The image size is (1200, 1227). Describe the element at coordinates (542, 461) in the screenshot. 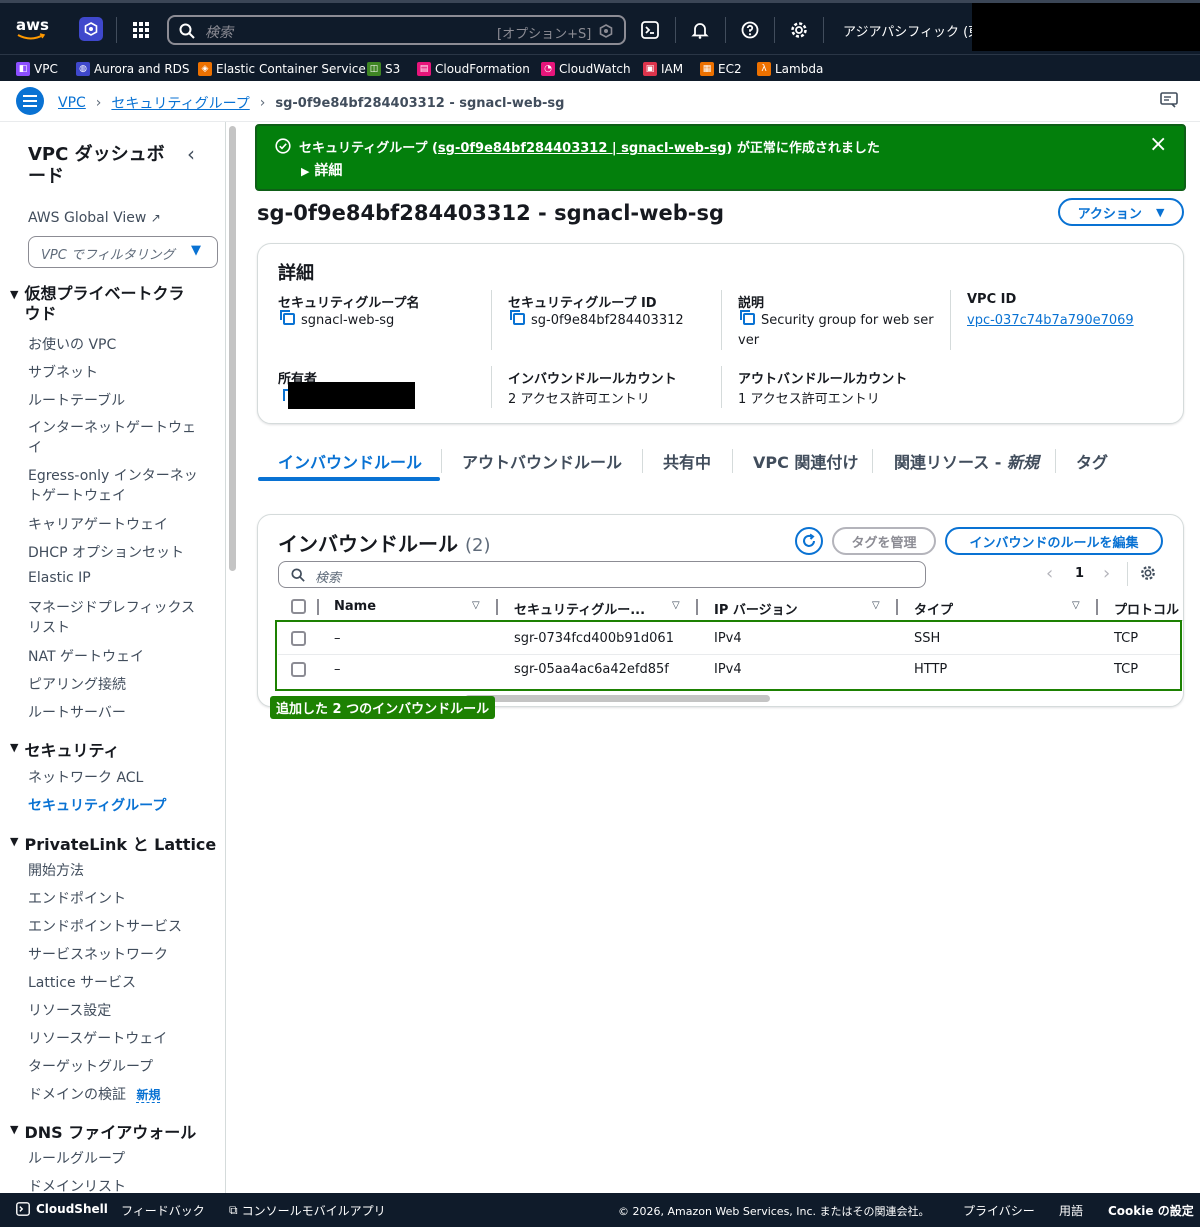

I see `tab-outbound-rules: アウトバウンドルール` at that location.